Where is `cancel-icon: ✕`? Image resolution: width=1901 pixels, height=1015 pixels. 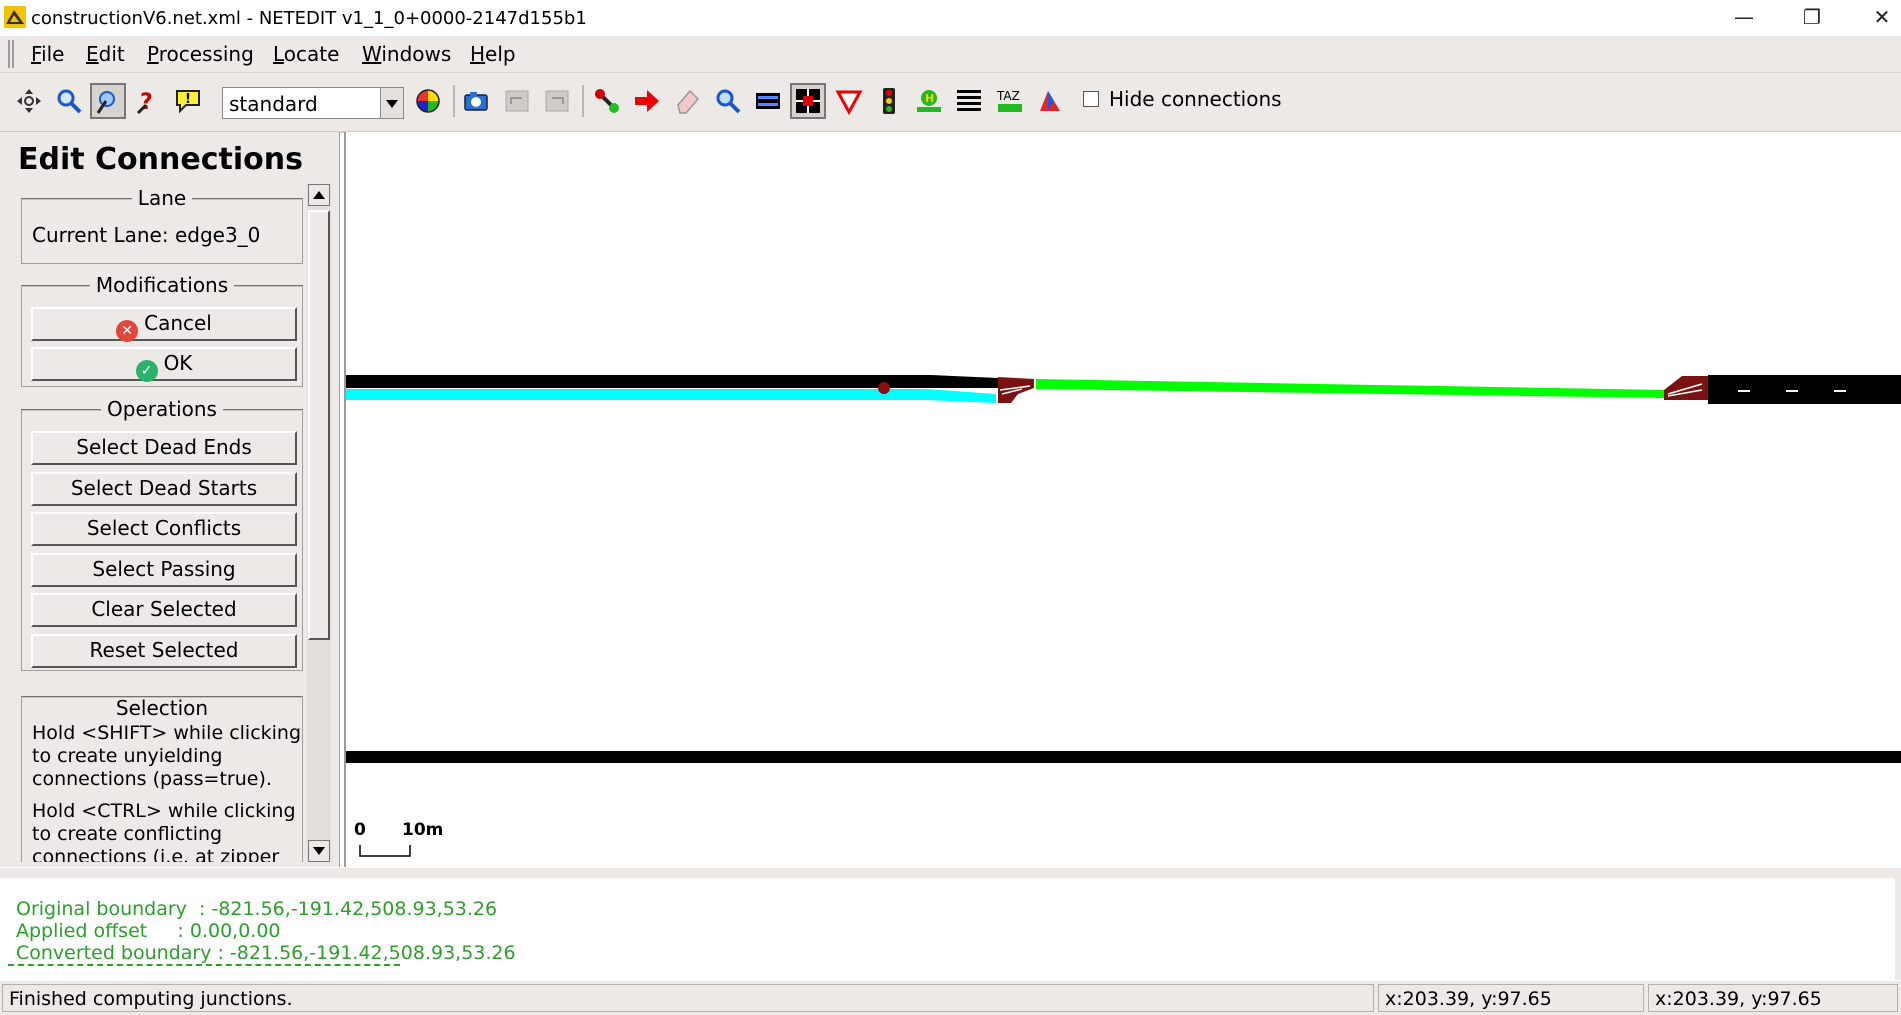 cancel-icon: ✕ is located at coordinates (127, 331).